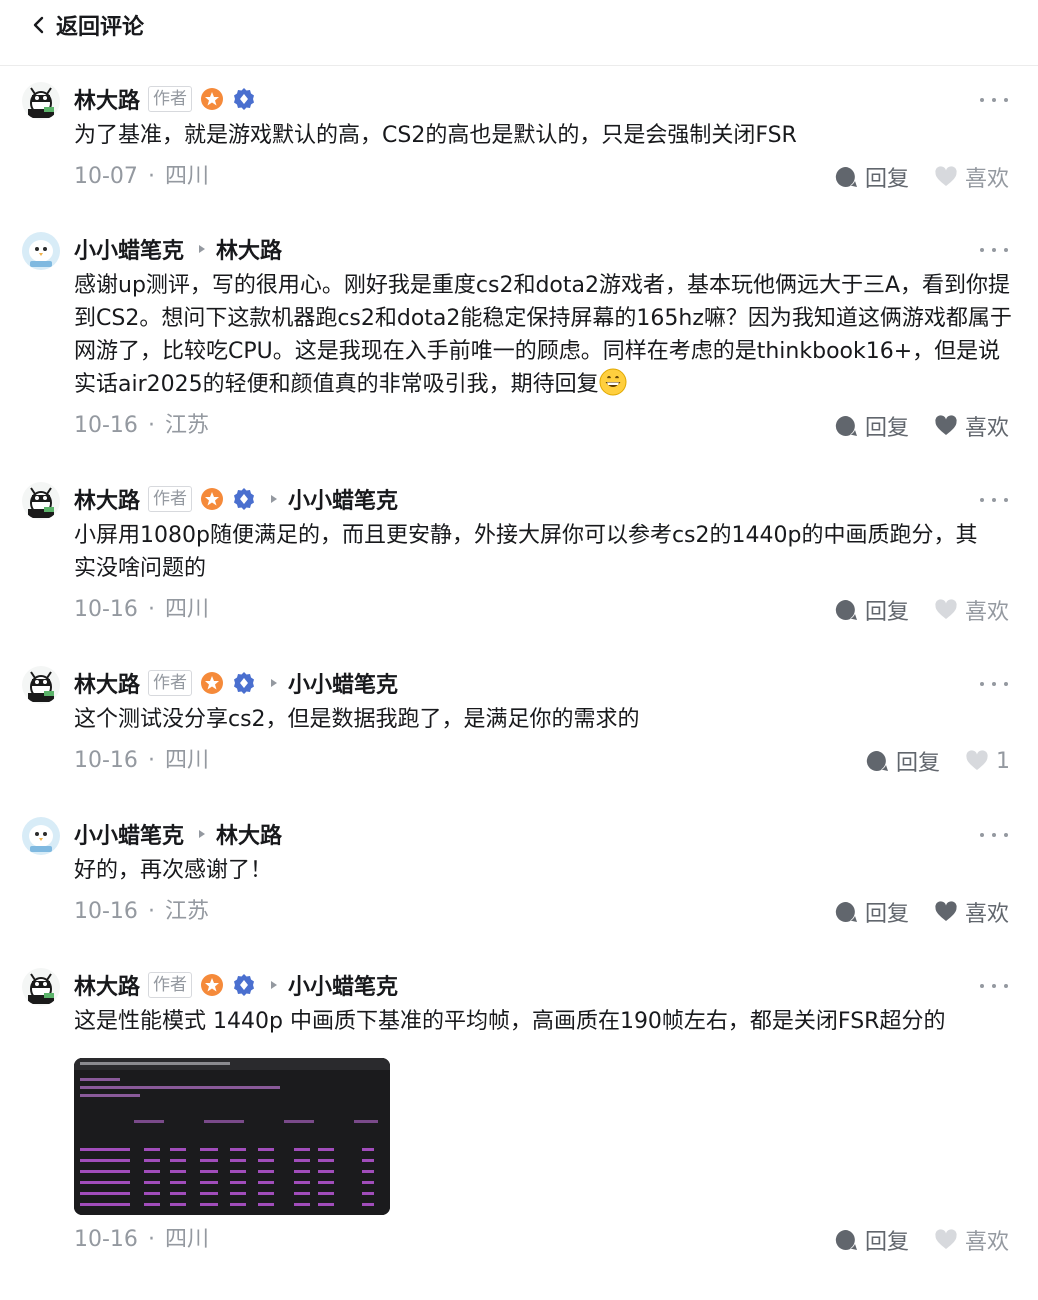 This screenshot has height=1300, width=1038. Describe the element at coordinates (519, 33) in the screenshot. I see `top-bar: 返回评论` at that location.